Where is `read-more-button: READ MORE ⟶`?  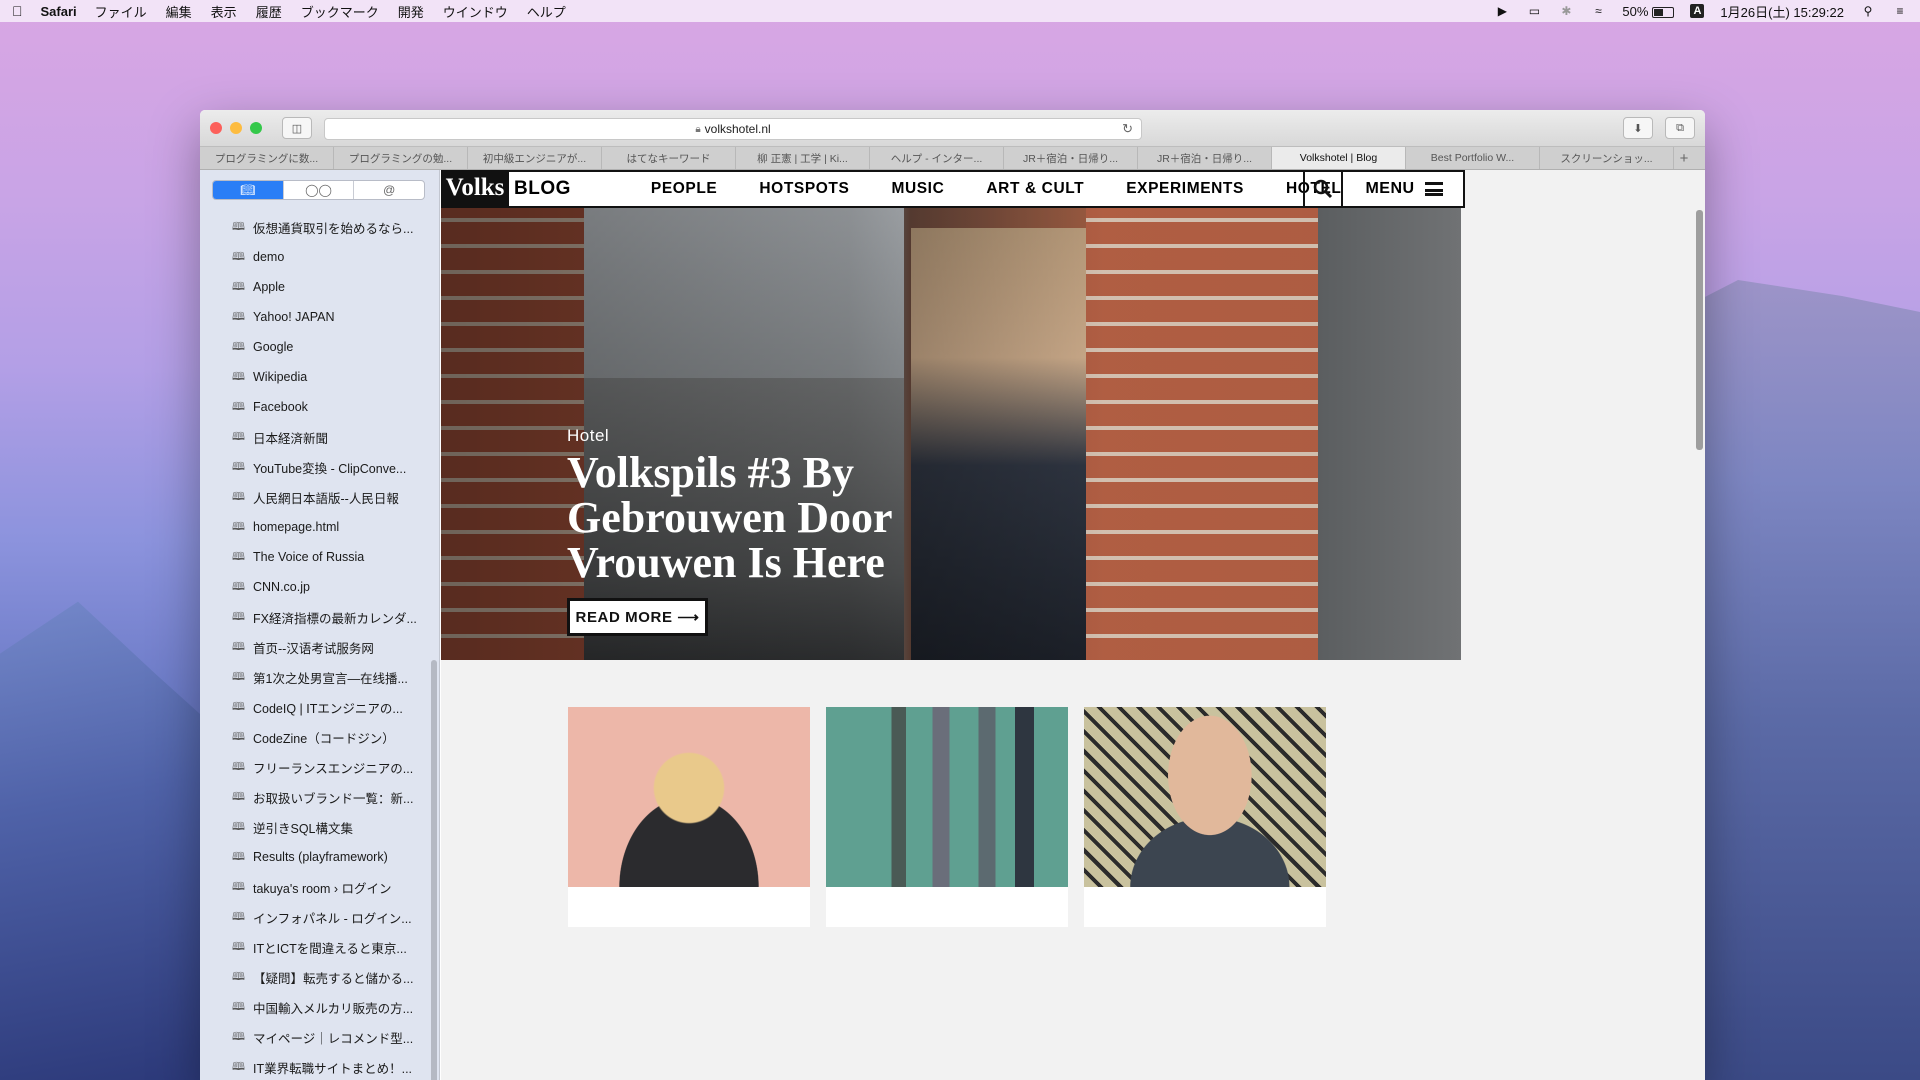
read-more-button: READ MORE ⟶ is located at coordinates (637, 617).